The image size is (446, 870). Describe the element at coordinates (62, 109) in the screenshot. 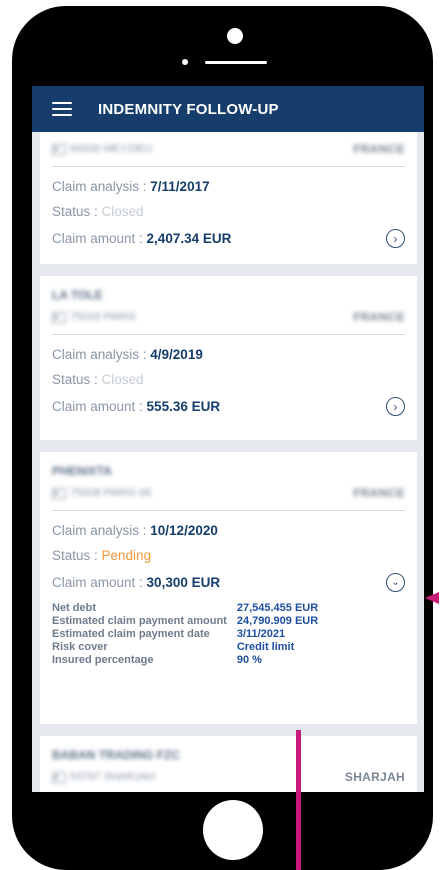

I see `hamburger-menu-icon` at that location.